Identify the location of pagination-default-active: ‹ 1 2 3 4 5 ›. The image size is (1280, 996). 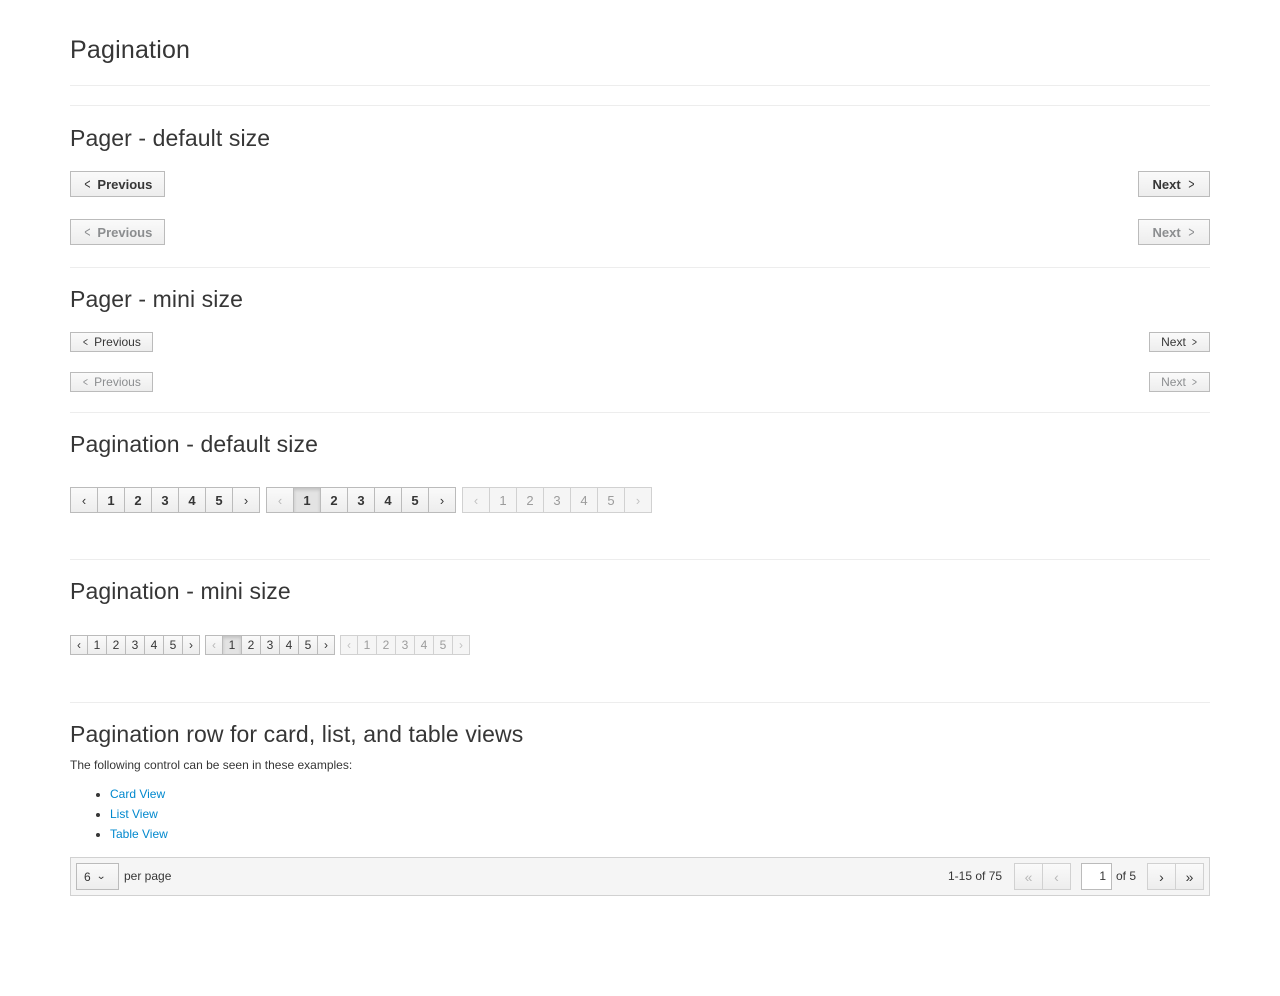
(361, 500).